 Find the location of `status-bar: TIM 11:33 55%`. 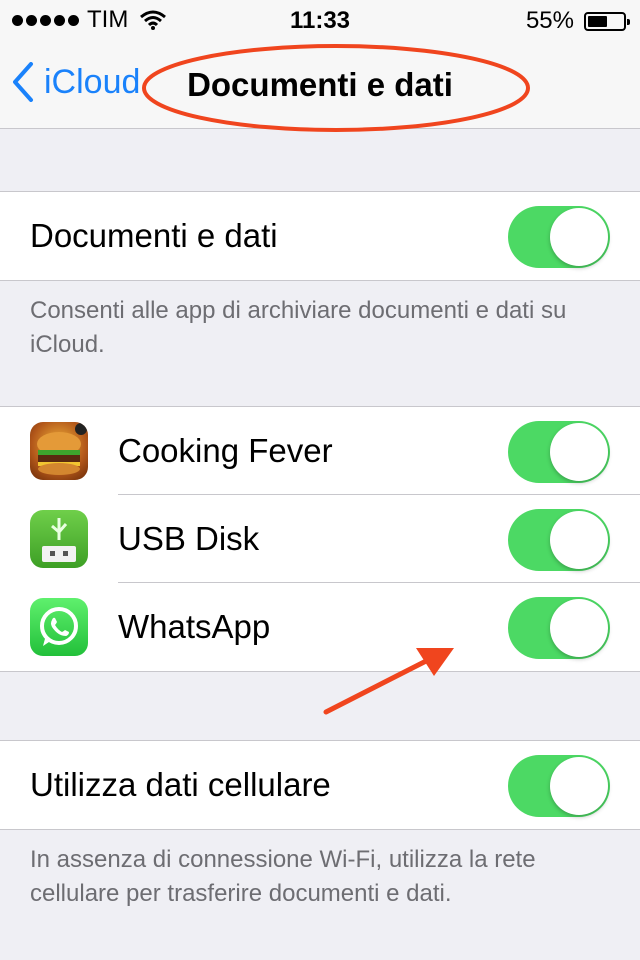

status-bar: TIM 11:33 55% is located at coordinates (320, 20).